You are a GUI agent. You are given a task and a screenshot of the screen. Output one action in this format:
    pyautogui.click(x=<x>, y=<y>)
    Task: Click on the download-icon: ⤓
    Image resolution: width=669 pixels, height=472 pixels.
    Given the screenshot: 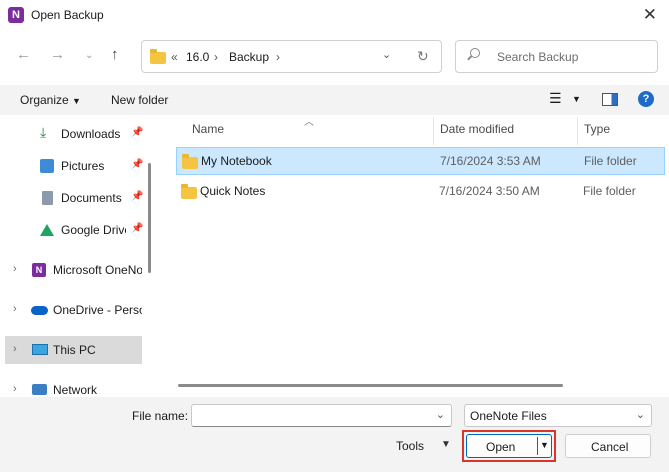 What is the action you would take?
    pyautogui.click(x=43, y=132)
    